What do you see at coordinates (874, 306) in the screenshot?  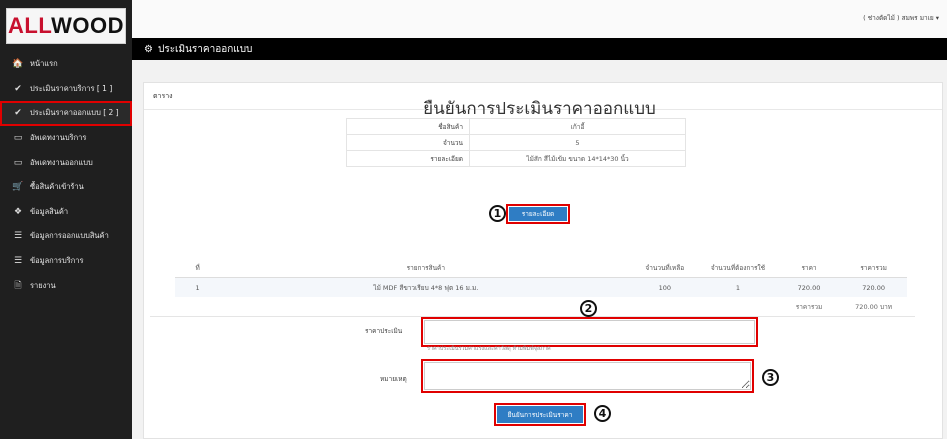 I see `sum-value: 720.00 บาท` at bounding box center [874, 306].